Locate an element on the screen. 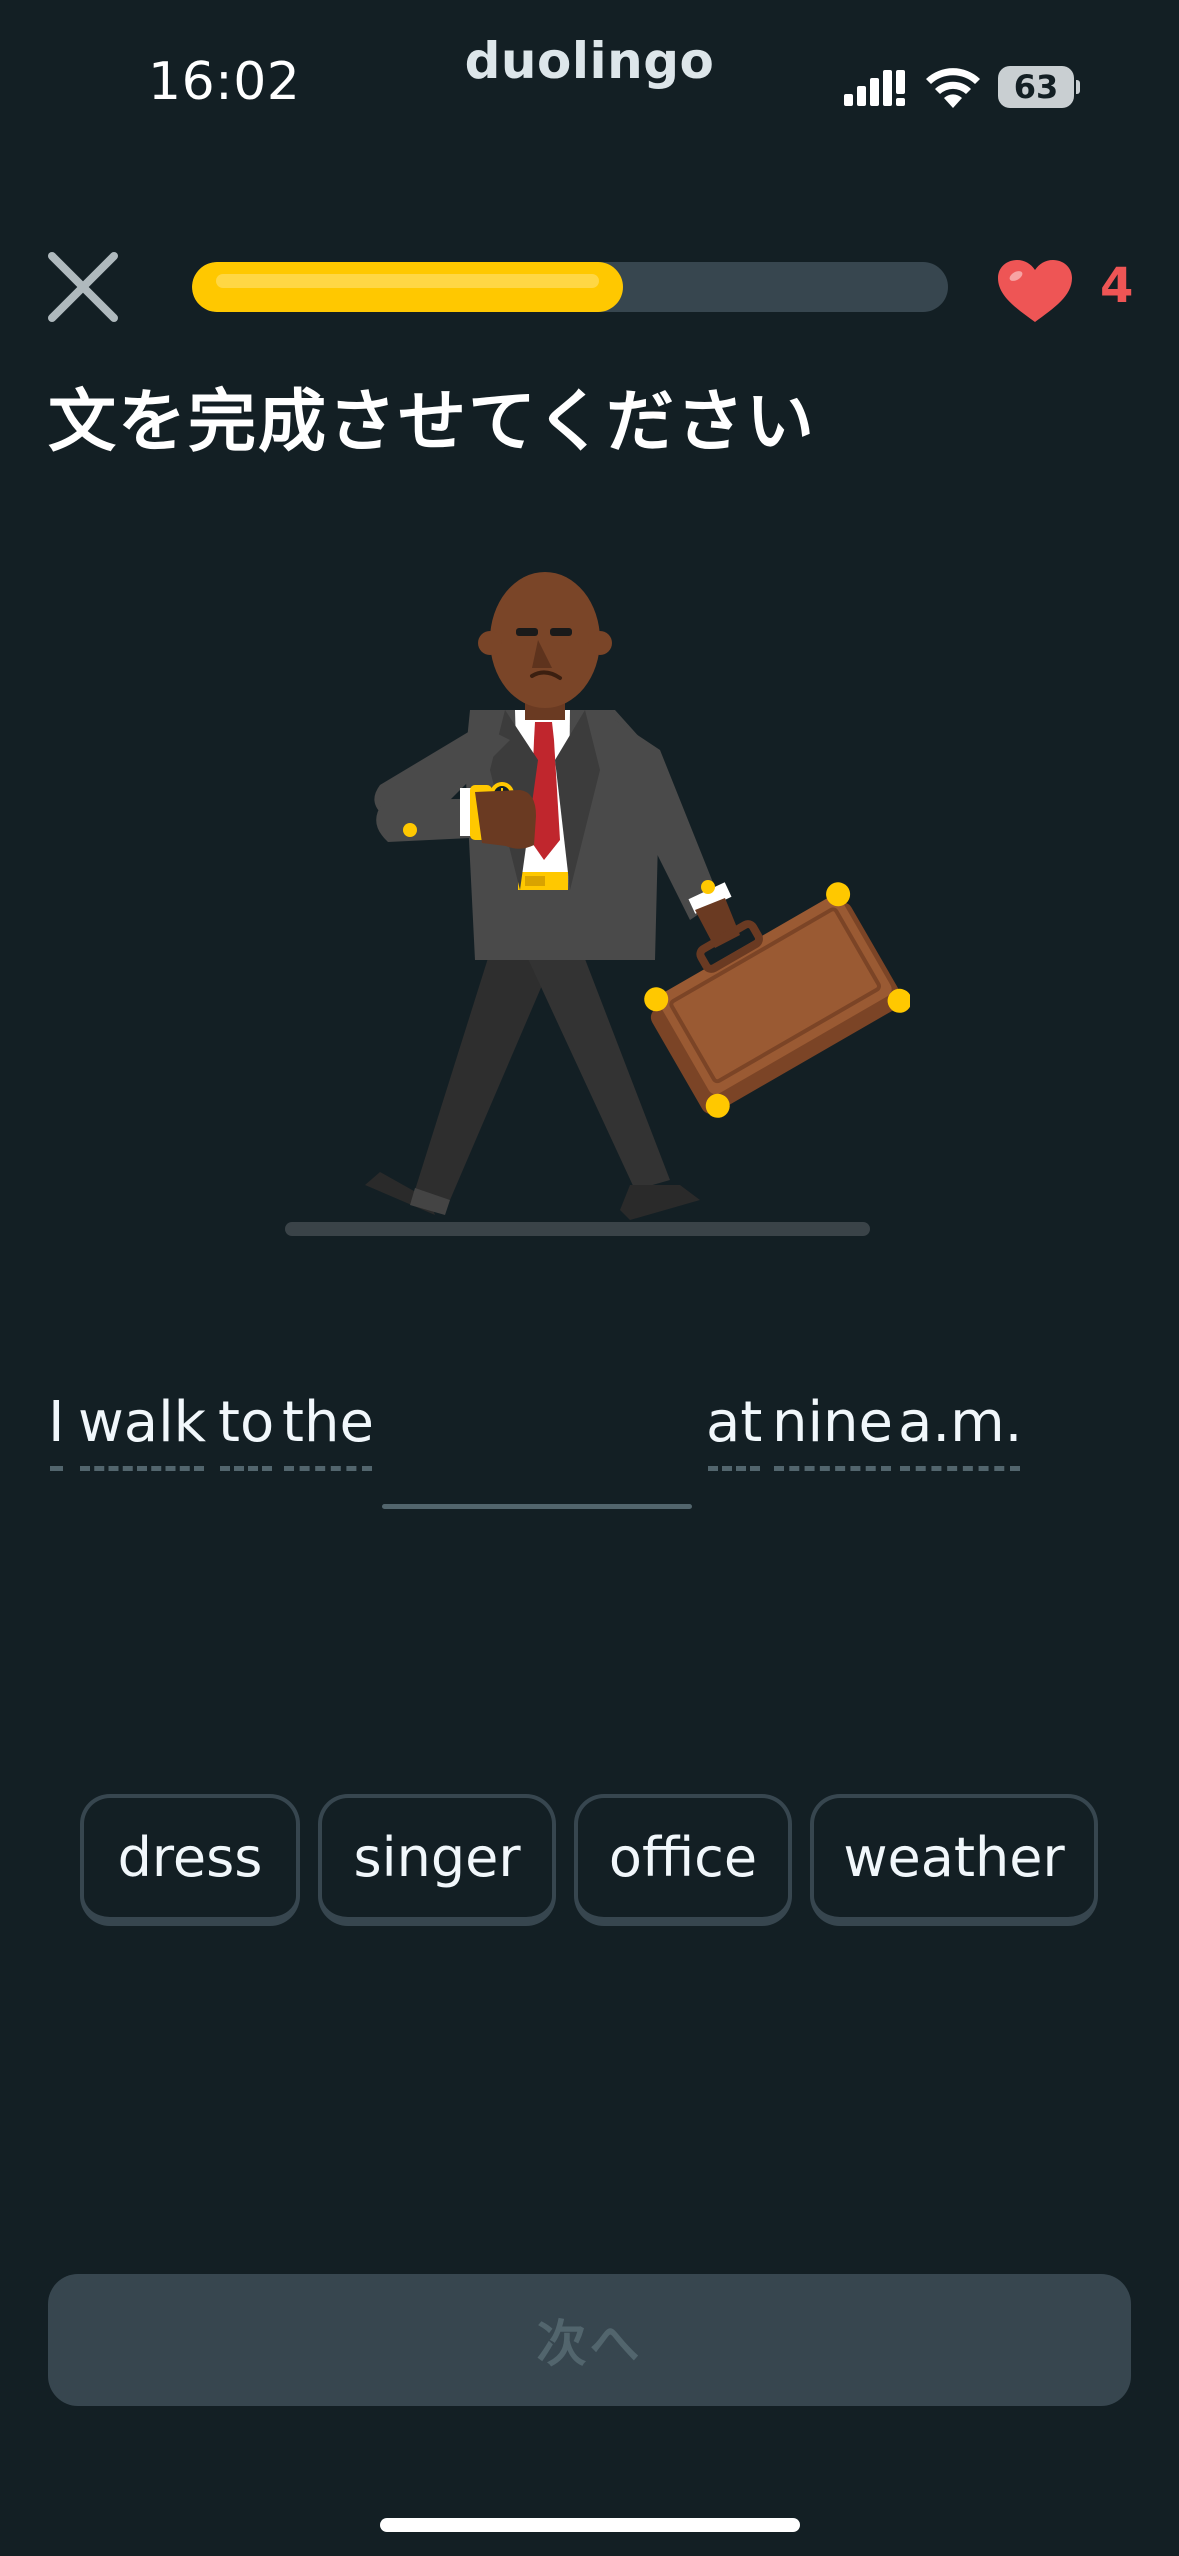  choice-chip-weather: weather is located at coordinates (954, 1860).